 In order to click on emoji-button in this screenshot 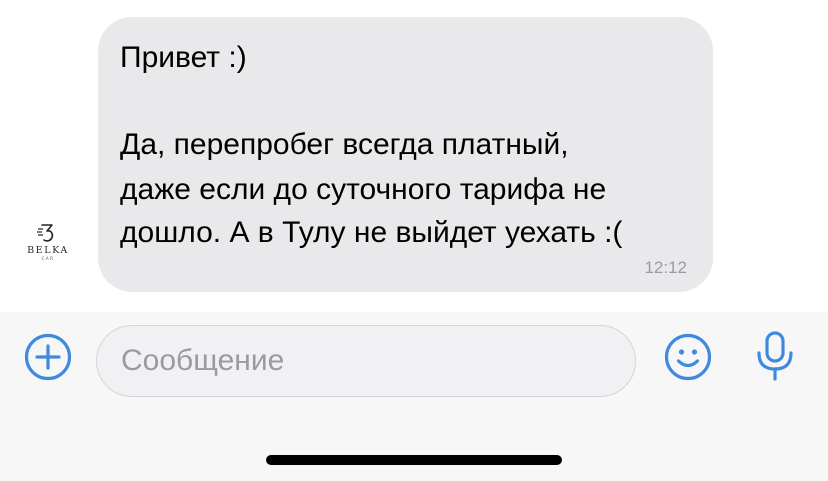, I will do `click(688, 357)`.